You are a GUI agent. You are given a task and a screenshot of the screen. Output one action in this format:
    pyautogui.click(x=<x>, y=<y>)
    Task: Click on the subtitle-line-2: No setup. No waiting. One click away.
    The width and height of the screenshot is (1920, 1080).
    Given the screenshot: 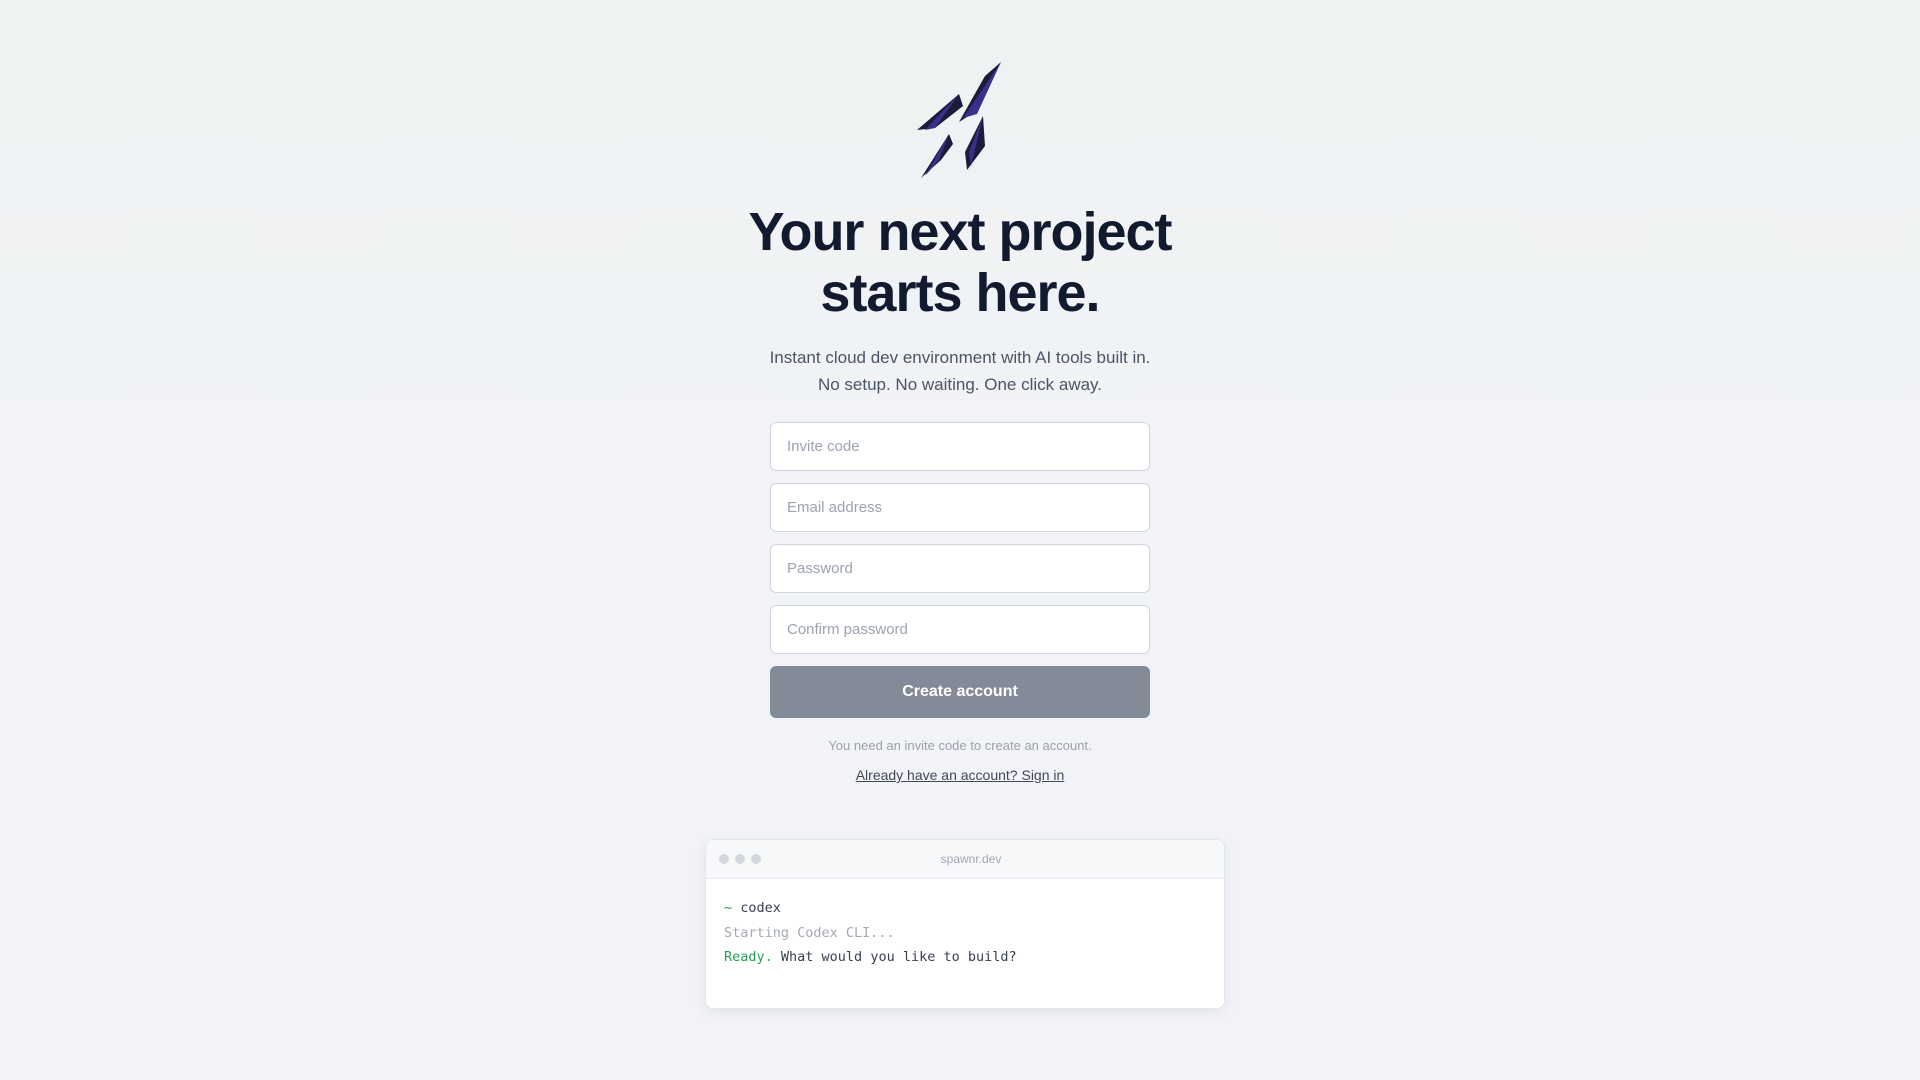 What is the action you would take?
    pyautogui.click(x=960, y=384)
    